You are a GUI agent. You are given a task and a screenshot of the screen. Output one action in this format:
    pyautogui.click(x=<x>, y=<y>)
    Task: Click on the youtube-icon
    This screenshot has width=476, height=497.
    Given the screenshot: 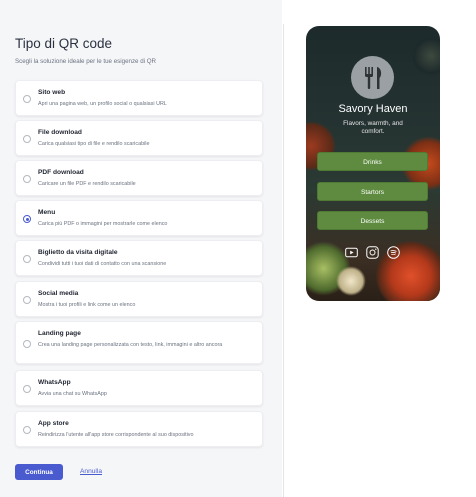 What is the action you would take?
    pyautogui.click(x=351, y=252)
    